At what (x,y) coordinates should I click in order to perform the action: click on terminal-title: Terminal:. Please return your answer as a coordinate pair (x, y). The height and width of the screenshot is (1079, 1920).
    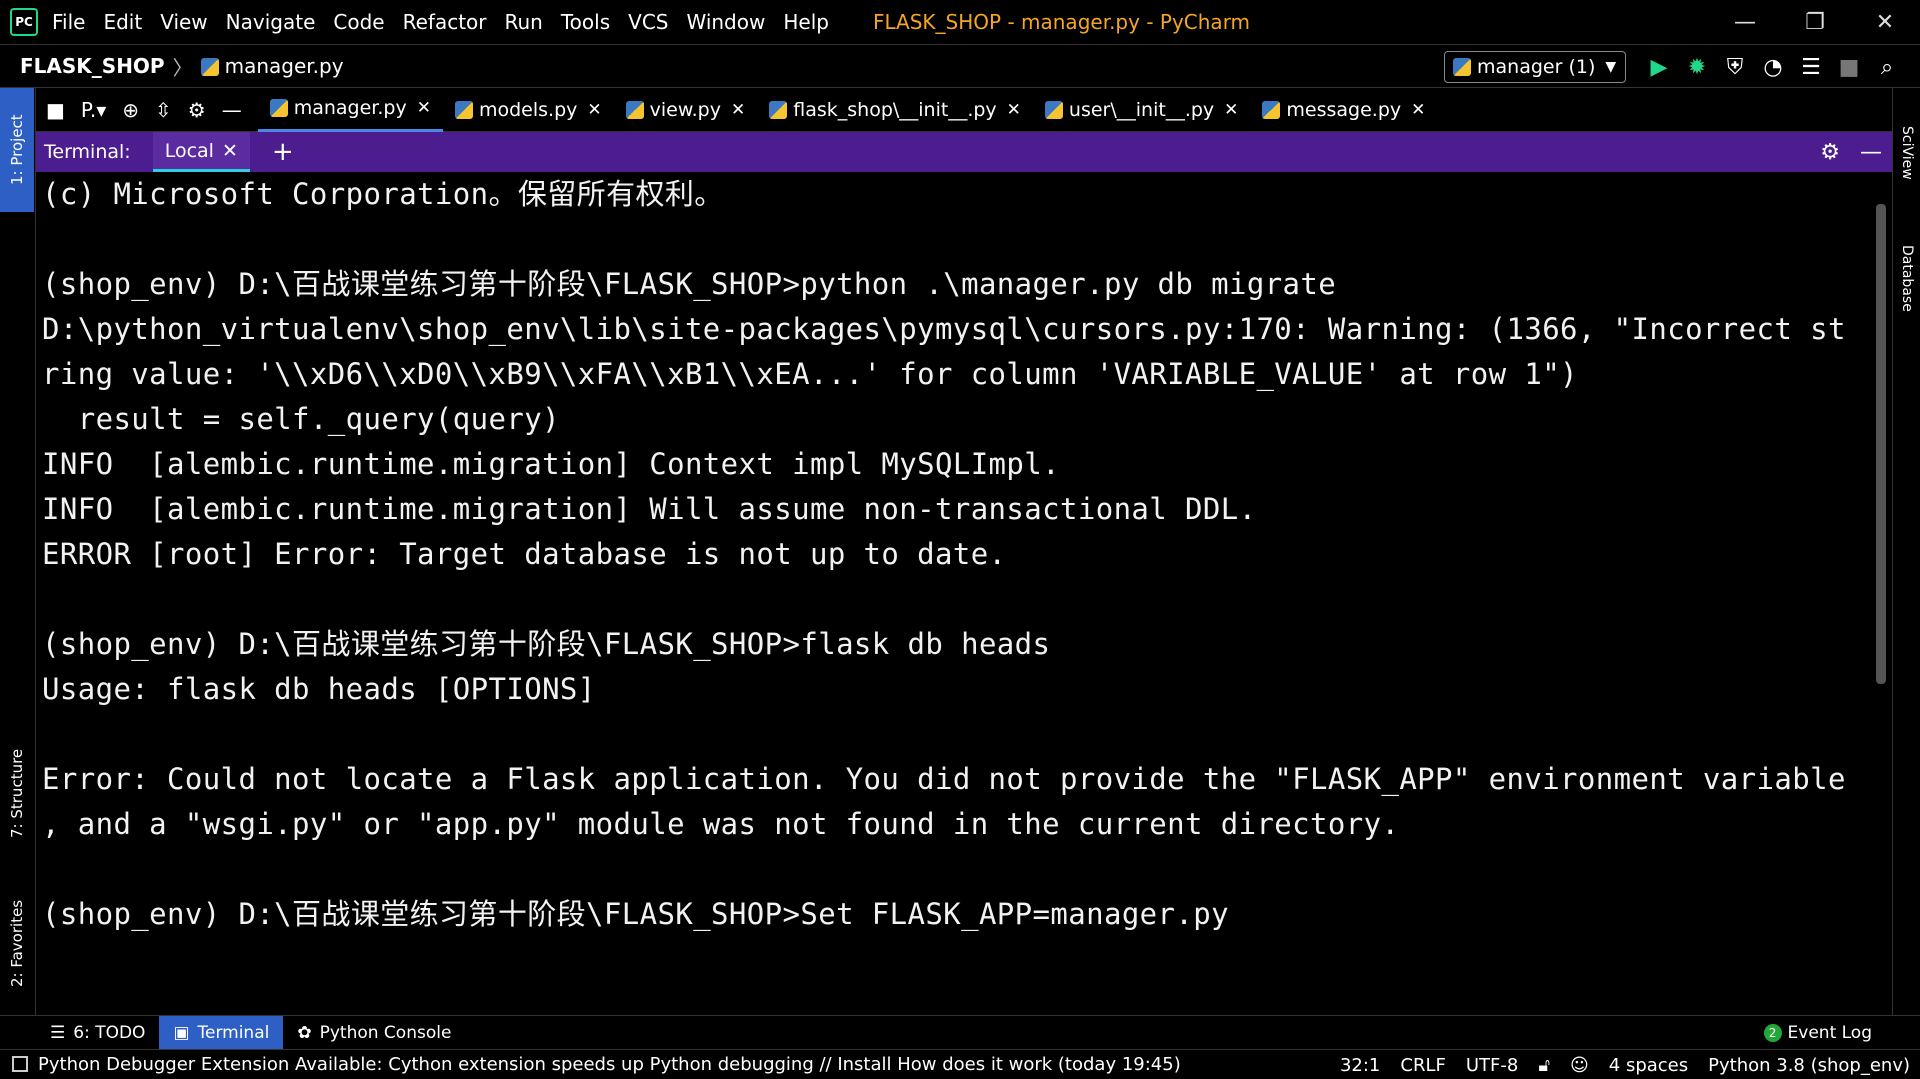
    Looking at the image, I should click on (87, 152).